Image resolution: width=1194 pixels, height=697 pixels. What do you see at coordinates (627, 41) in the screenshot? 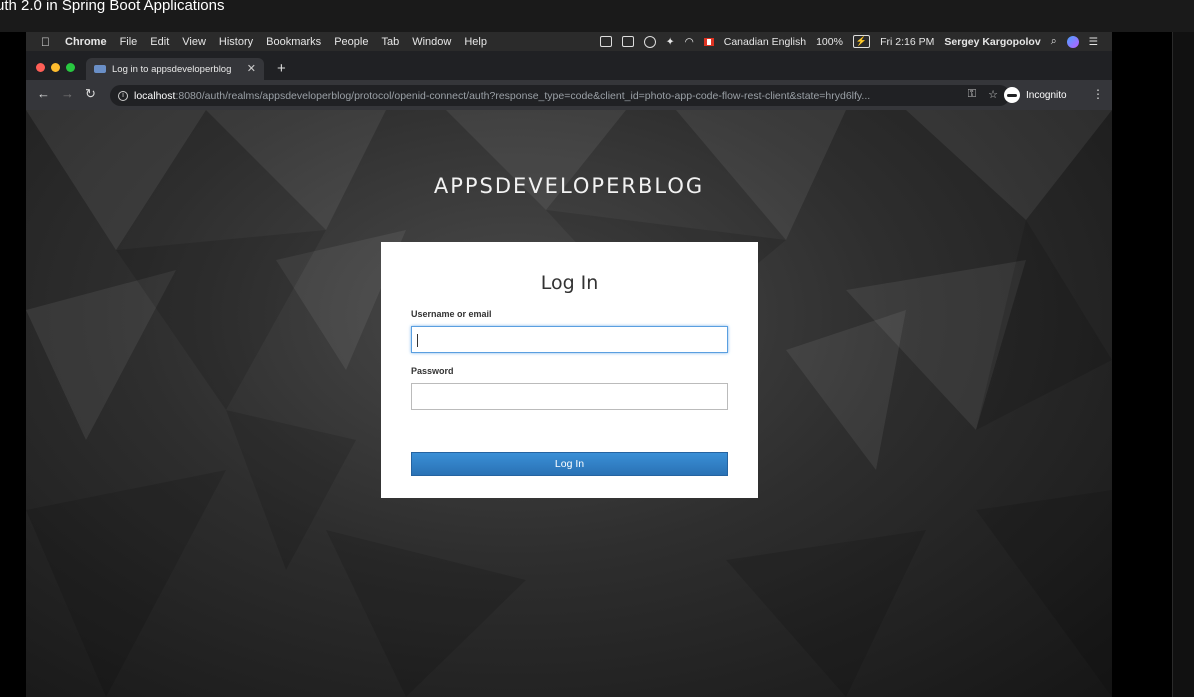
I see `screen-record-icon` at bounding box center [627, 41].